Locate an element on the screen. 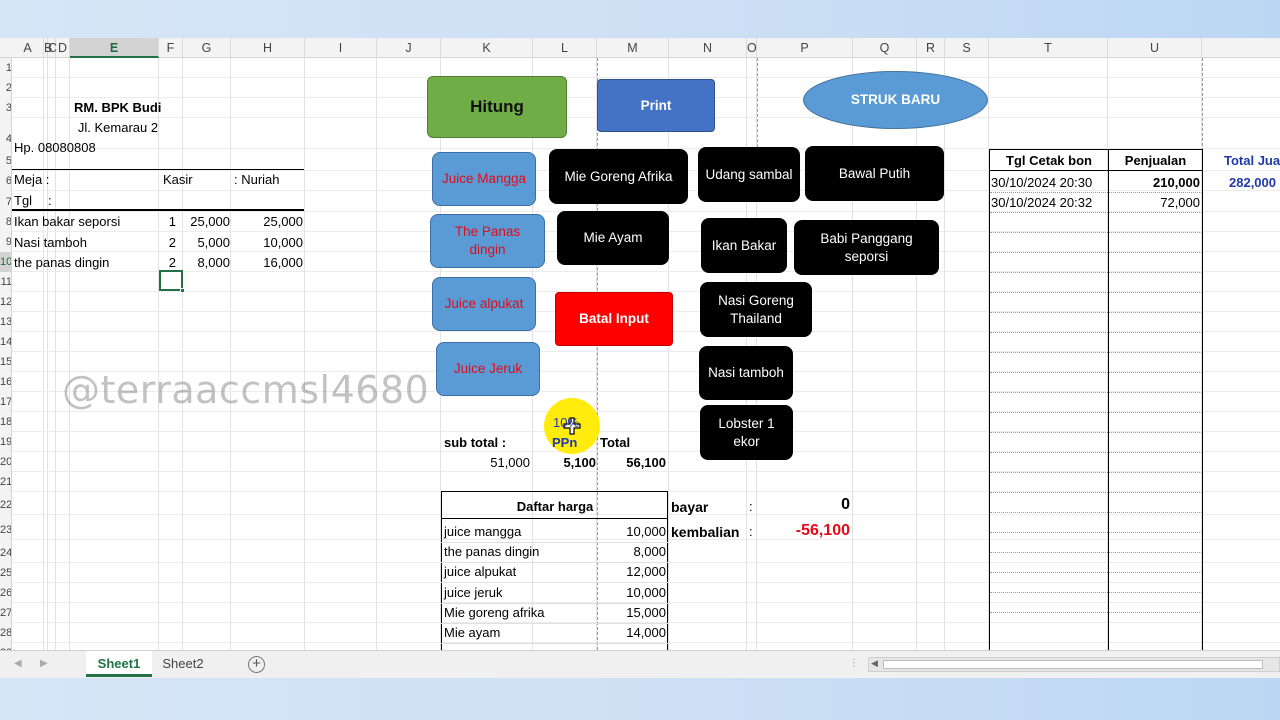 This screenshot has width=1280, height=720. row-header: 28 is located at coordinates (5, 633).